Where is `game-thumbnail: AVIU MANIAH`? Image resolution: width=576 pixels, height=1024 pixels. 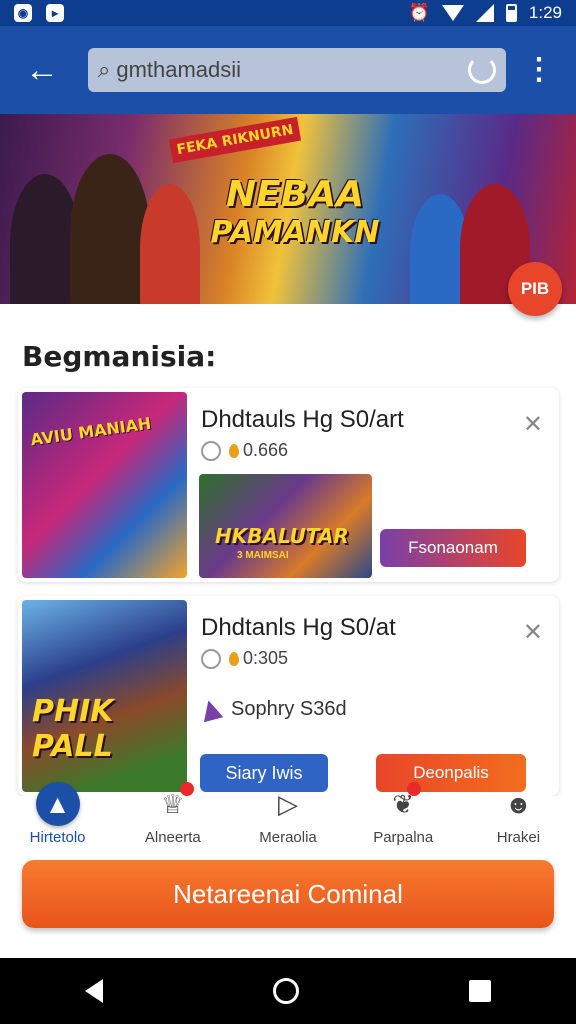
game-thumbnail: AVIU MANIAH is located at coordinates (104, 485).